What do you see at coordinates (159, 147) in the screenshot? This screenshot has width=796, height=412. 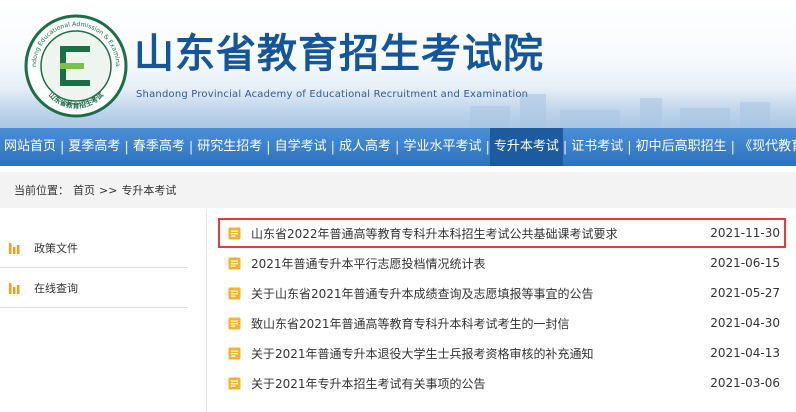 I see `nav-item-2: 春季高考` at bounding box center [159, 147].